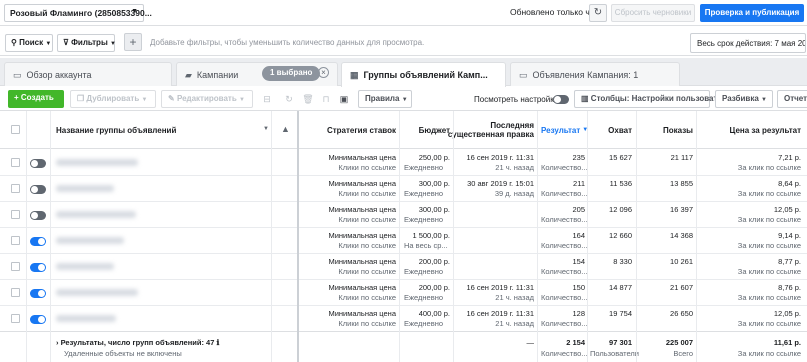 Image resolution: width=807 pixels, height=362 pixels. Describe the element at coordinates (653, 13) in the screenshot. I see `discard-drafts-button: Сбросить черновики` at that location.